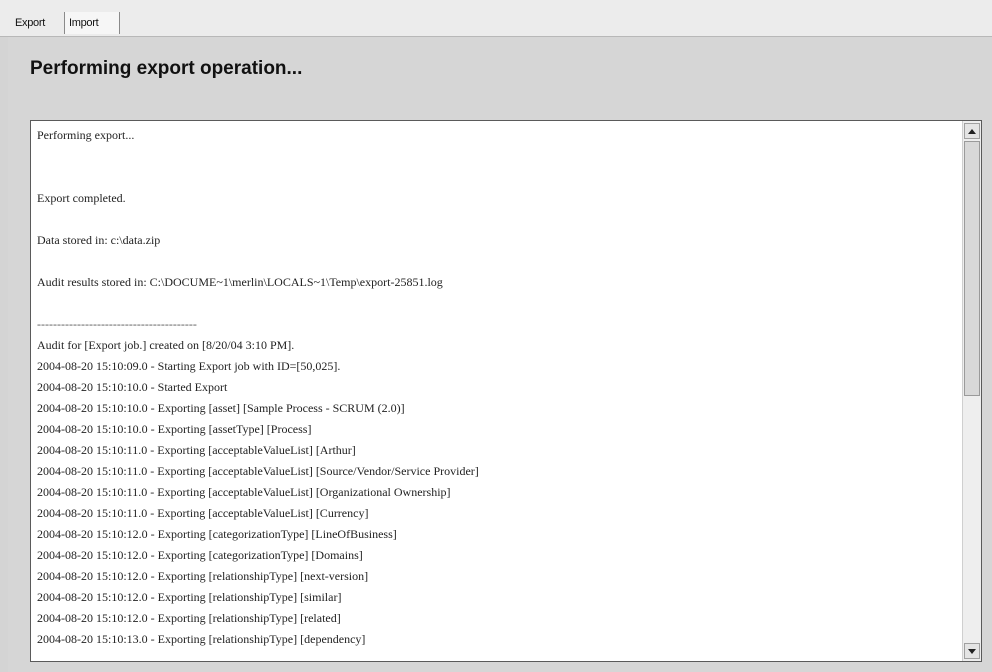 Image resolution: width=992 pixels, height=672 pixels. What do you see at coordinates (496, 18) in the screenshot?
I see `tab-bar: Export Import` at bounding box center [496, 18].